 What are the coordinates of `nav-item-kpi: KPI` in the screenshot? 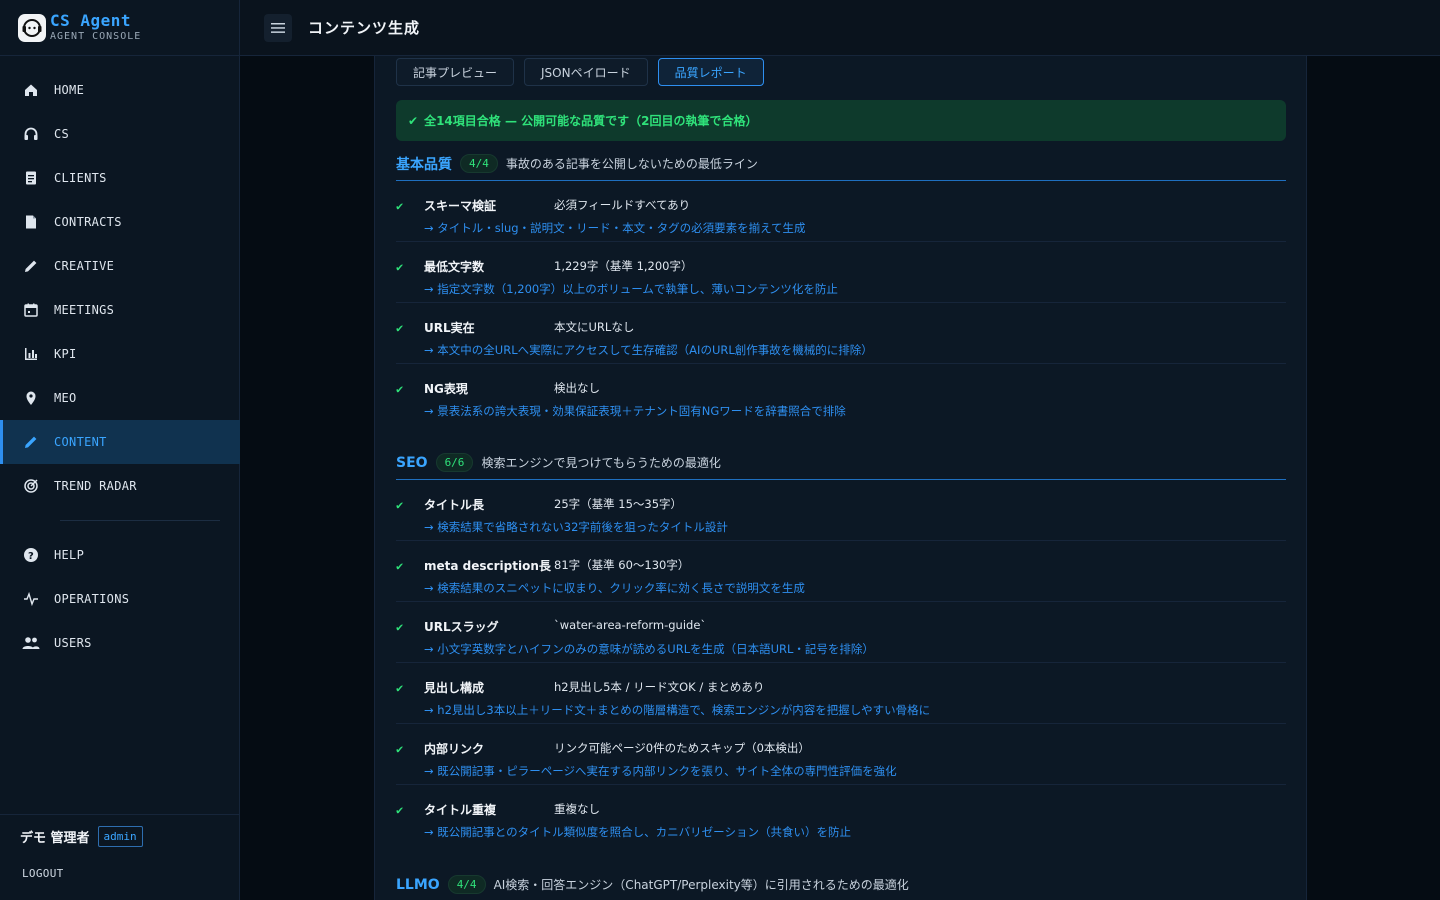 It's located at (120, 354).